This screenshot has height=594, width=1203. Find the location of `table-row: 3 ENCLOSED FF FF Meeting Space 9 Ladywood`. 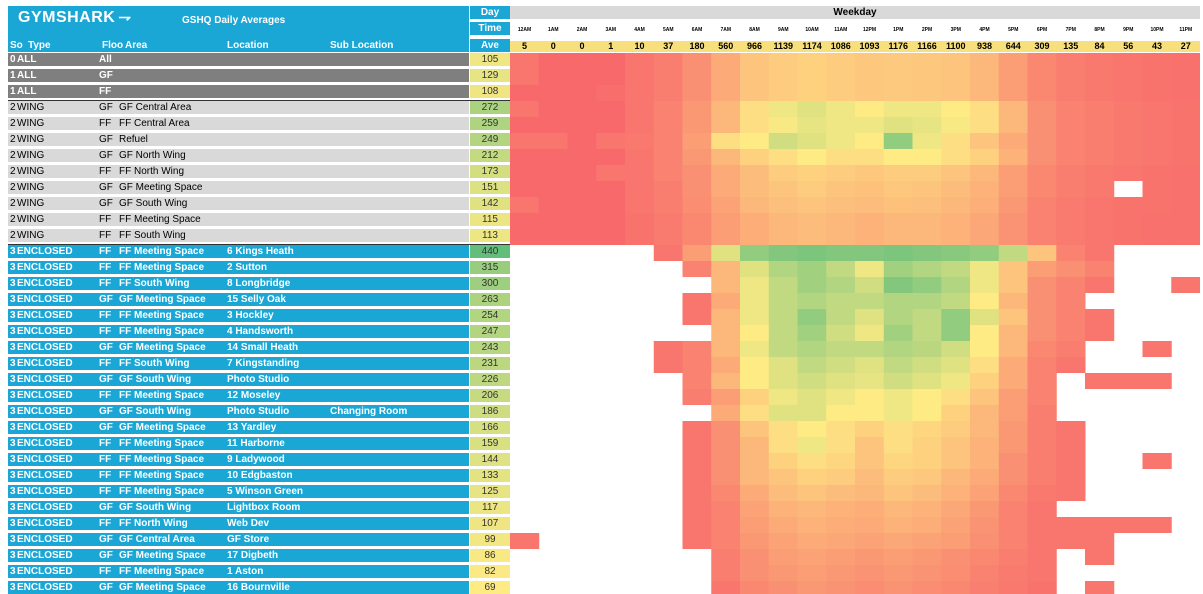

table-row: 3 ENCLOSED FF FF Meeting Space 9 Ladywood is located at coordinates (238, 459).